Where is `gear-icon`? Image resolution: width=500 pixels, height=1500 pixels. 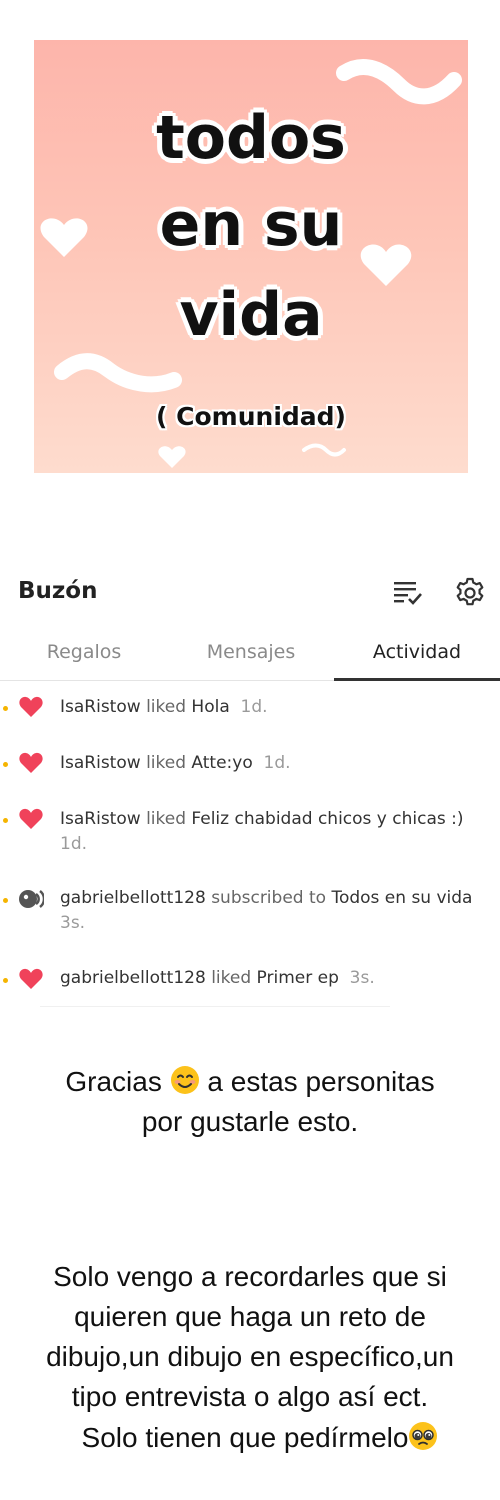 gear-icon is located at coordinates (470, 591).